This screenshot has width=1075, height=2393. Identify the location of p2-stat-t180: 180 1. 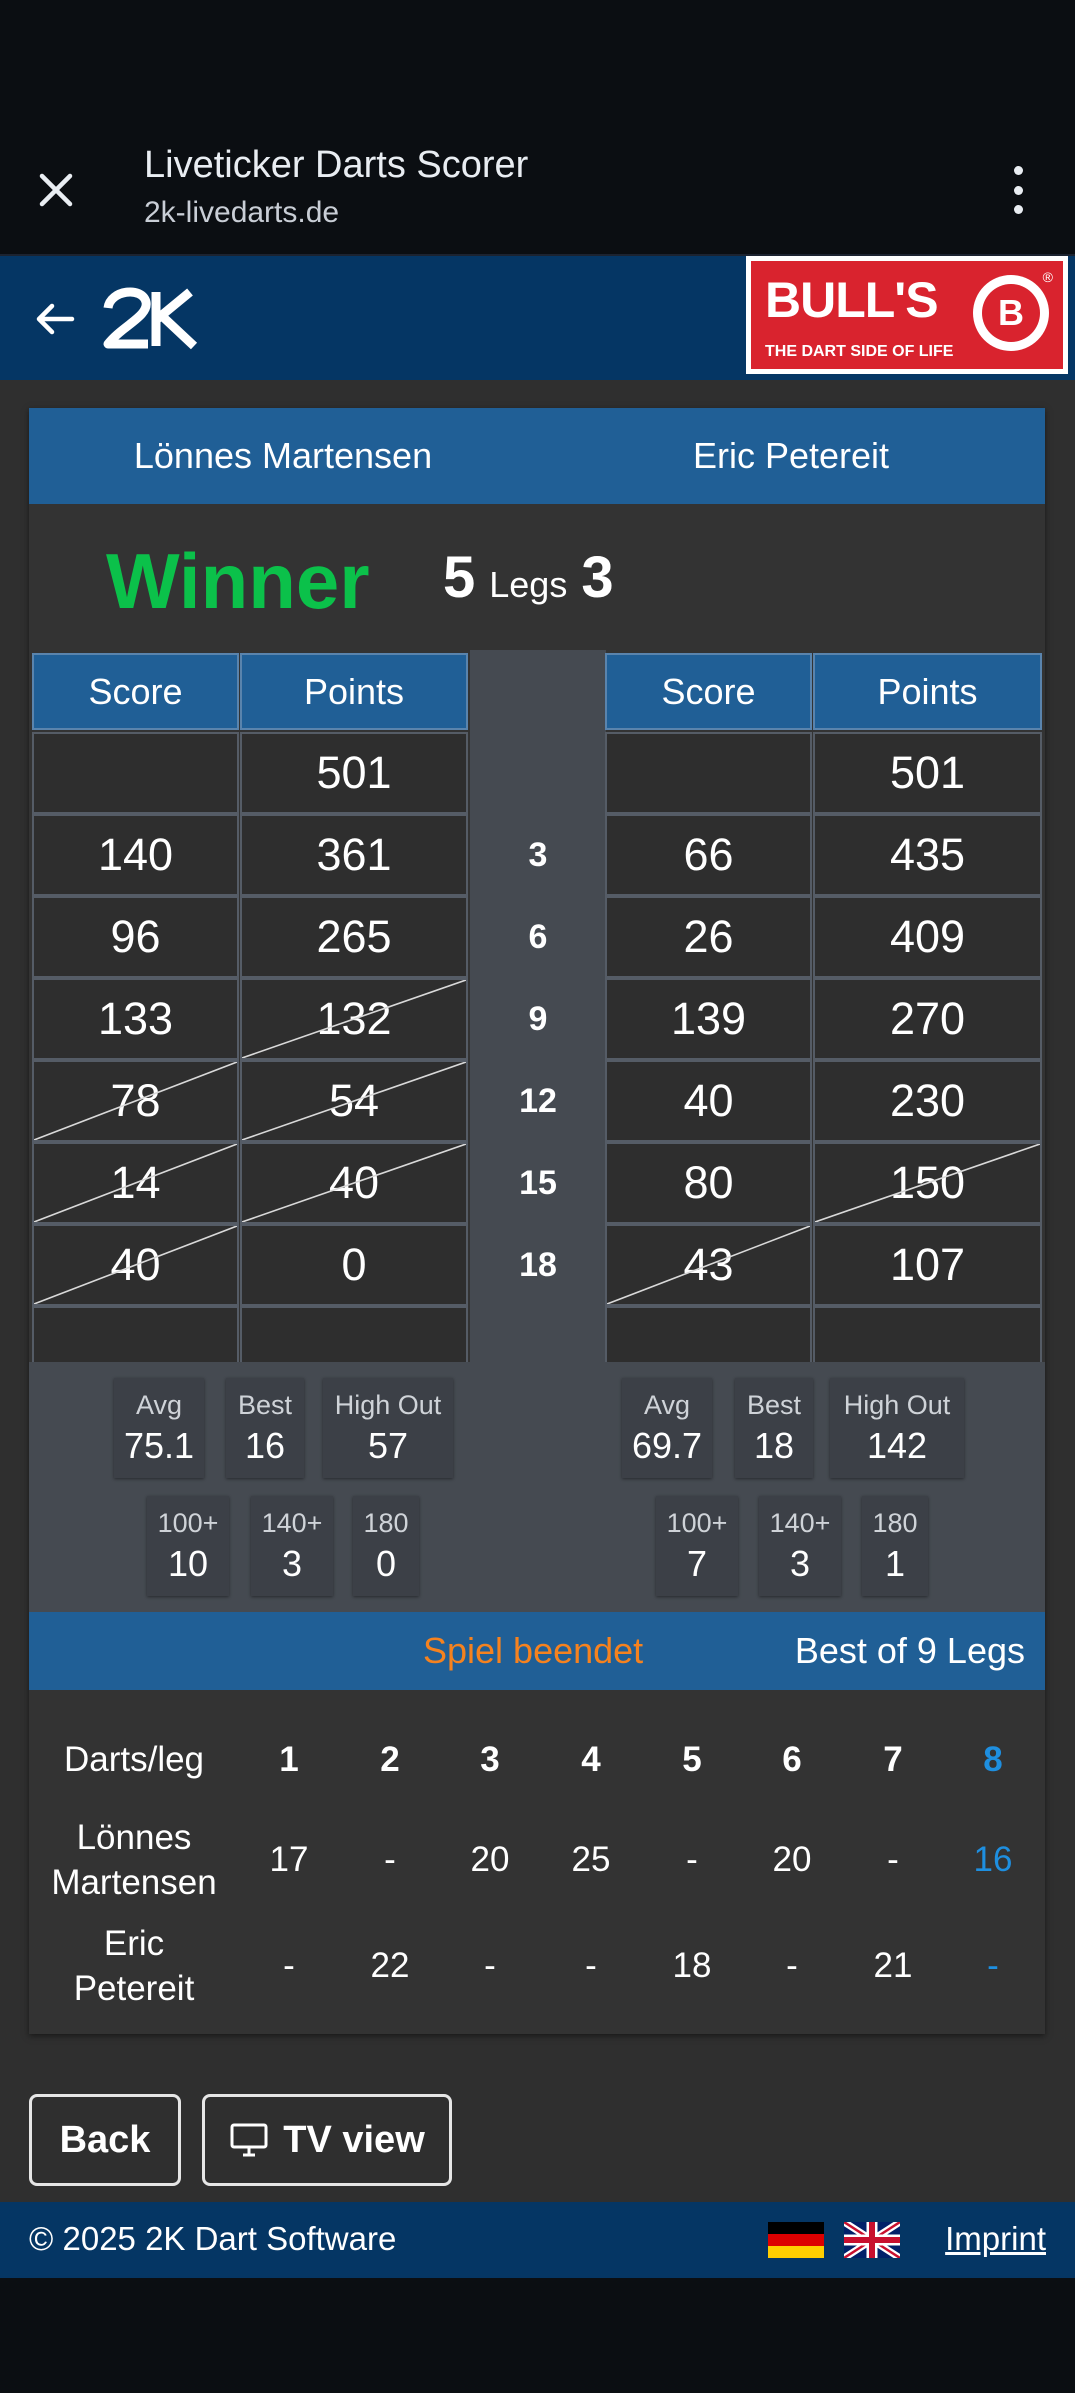
(895, 1546).